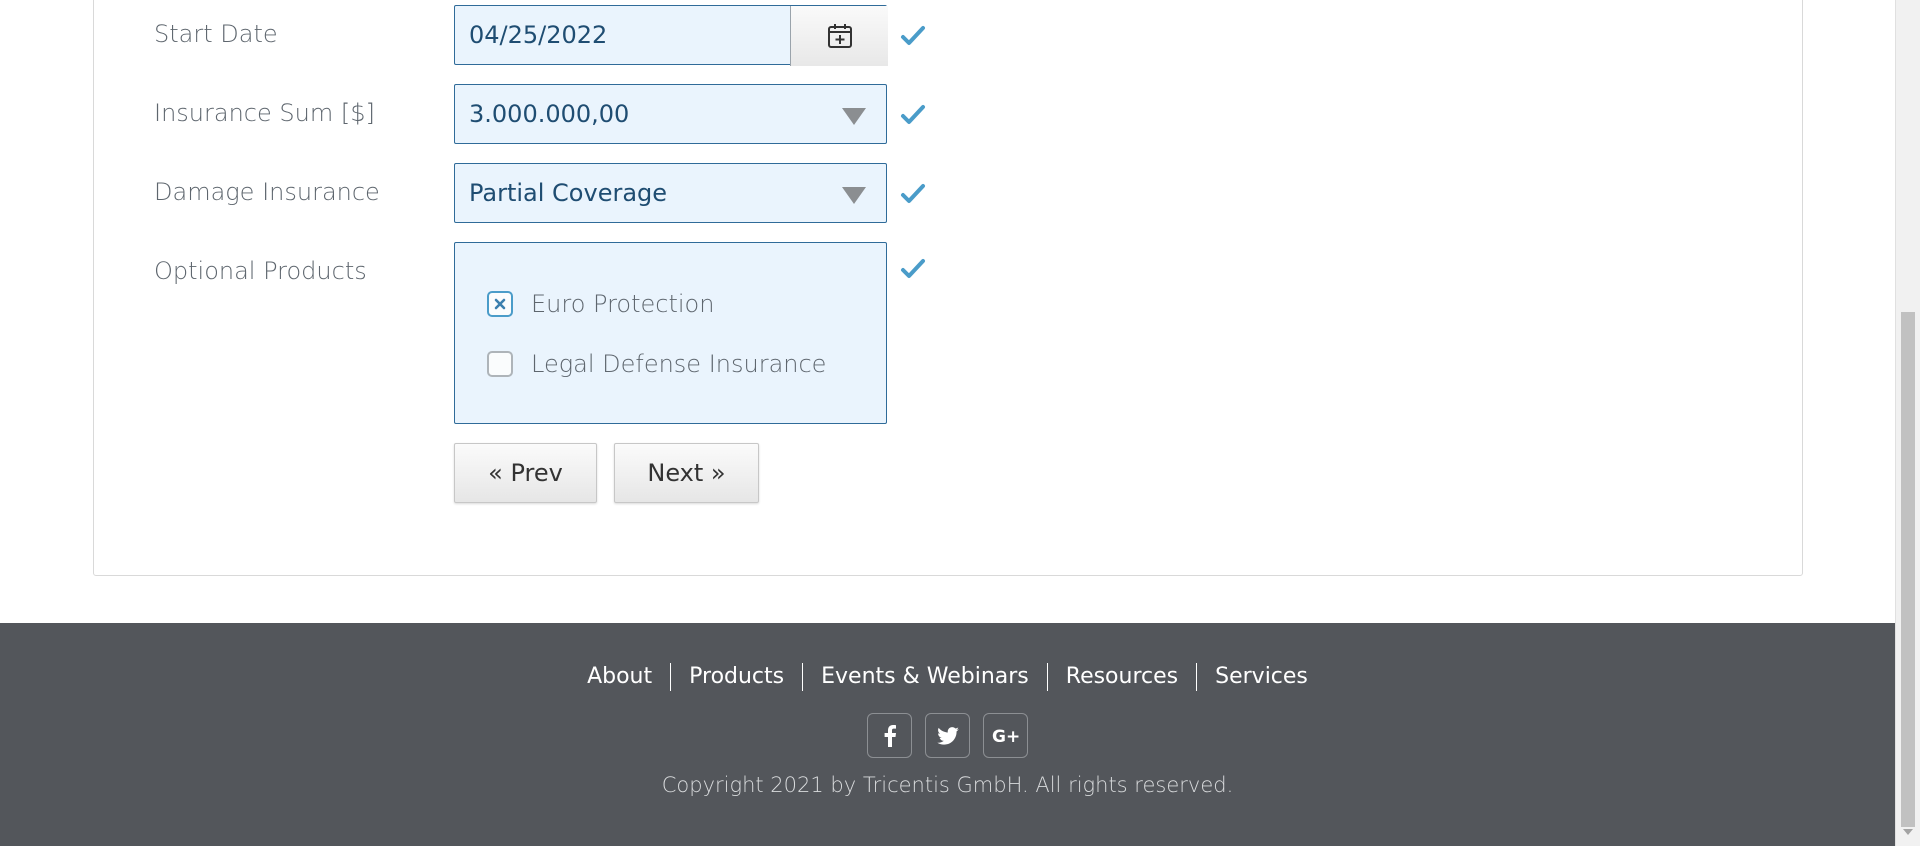 This screenshot has width=1920, height=846. I want to click on facebook-button, so click(889, 735).